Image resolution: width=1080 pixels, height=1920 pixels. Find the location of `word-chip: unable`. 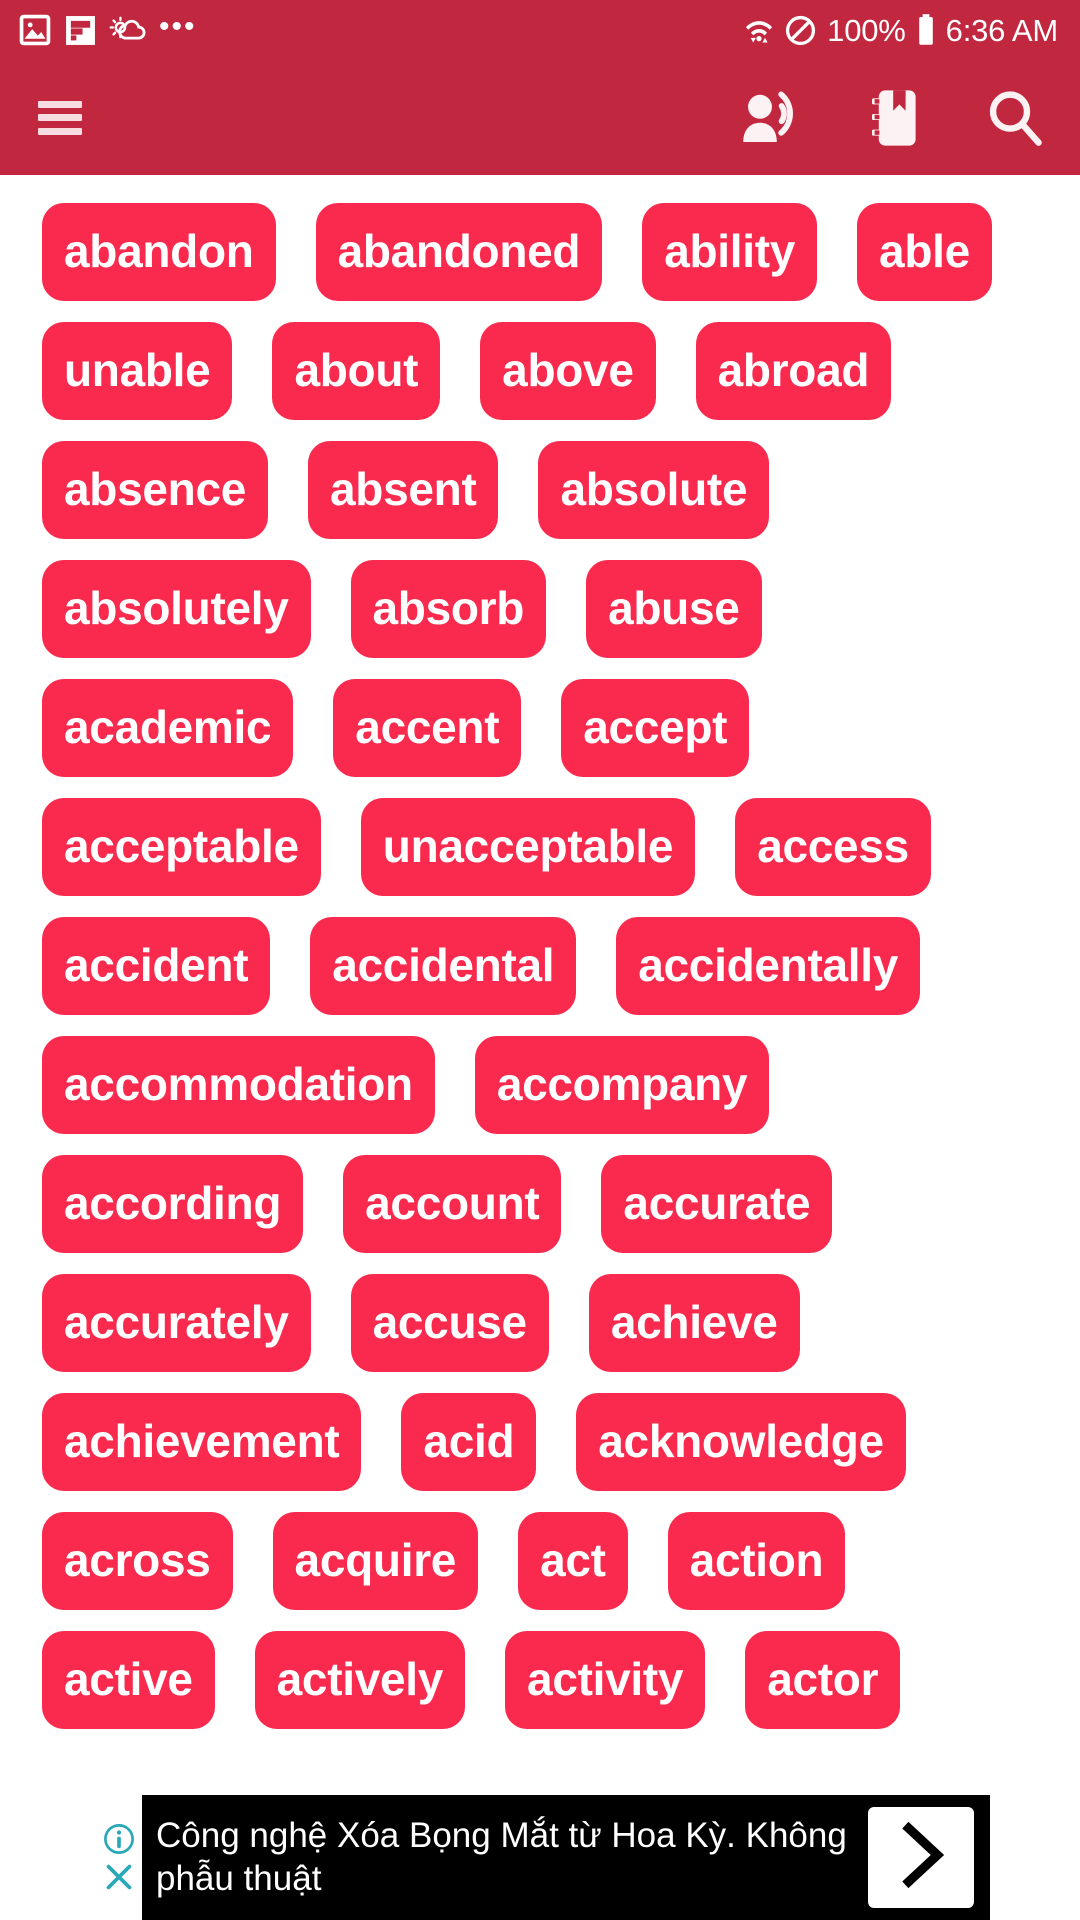

word-chip: unable is located at coordinates (137, 371).